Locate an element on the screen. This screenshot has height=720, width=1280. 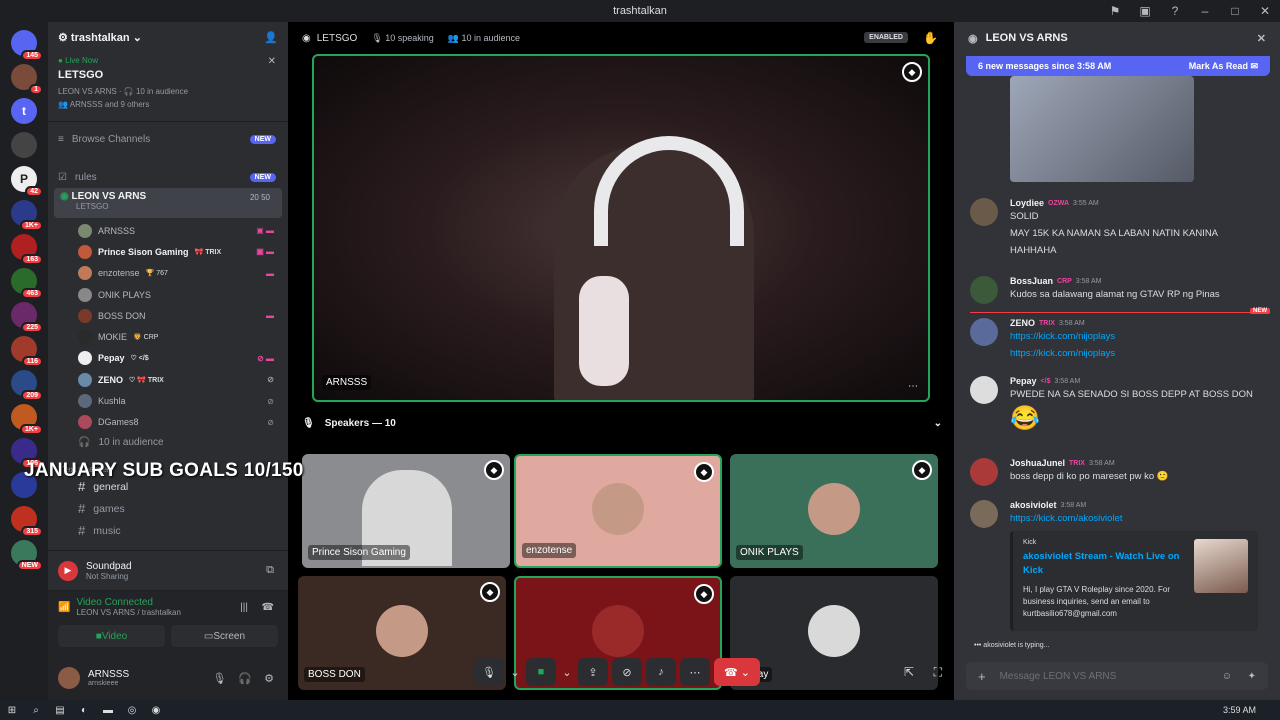
server-icon: 225 is located at coordinates (27, 317).